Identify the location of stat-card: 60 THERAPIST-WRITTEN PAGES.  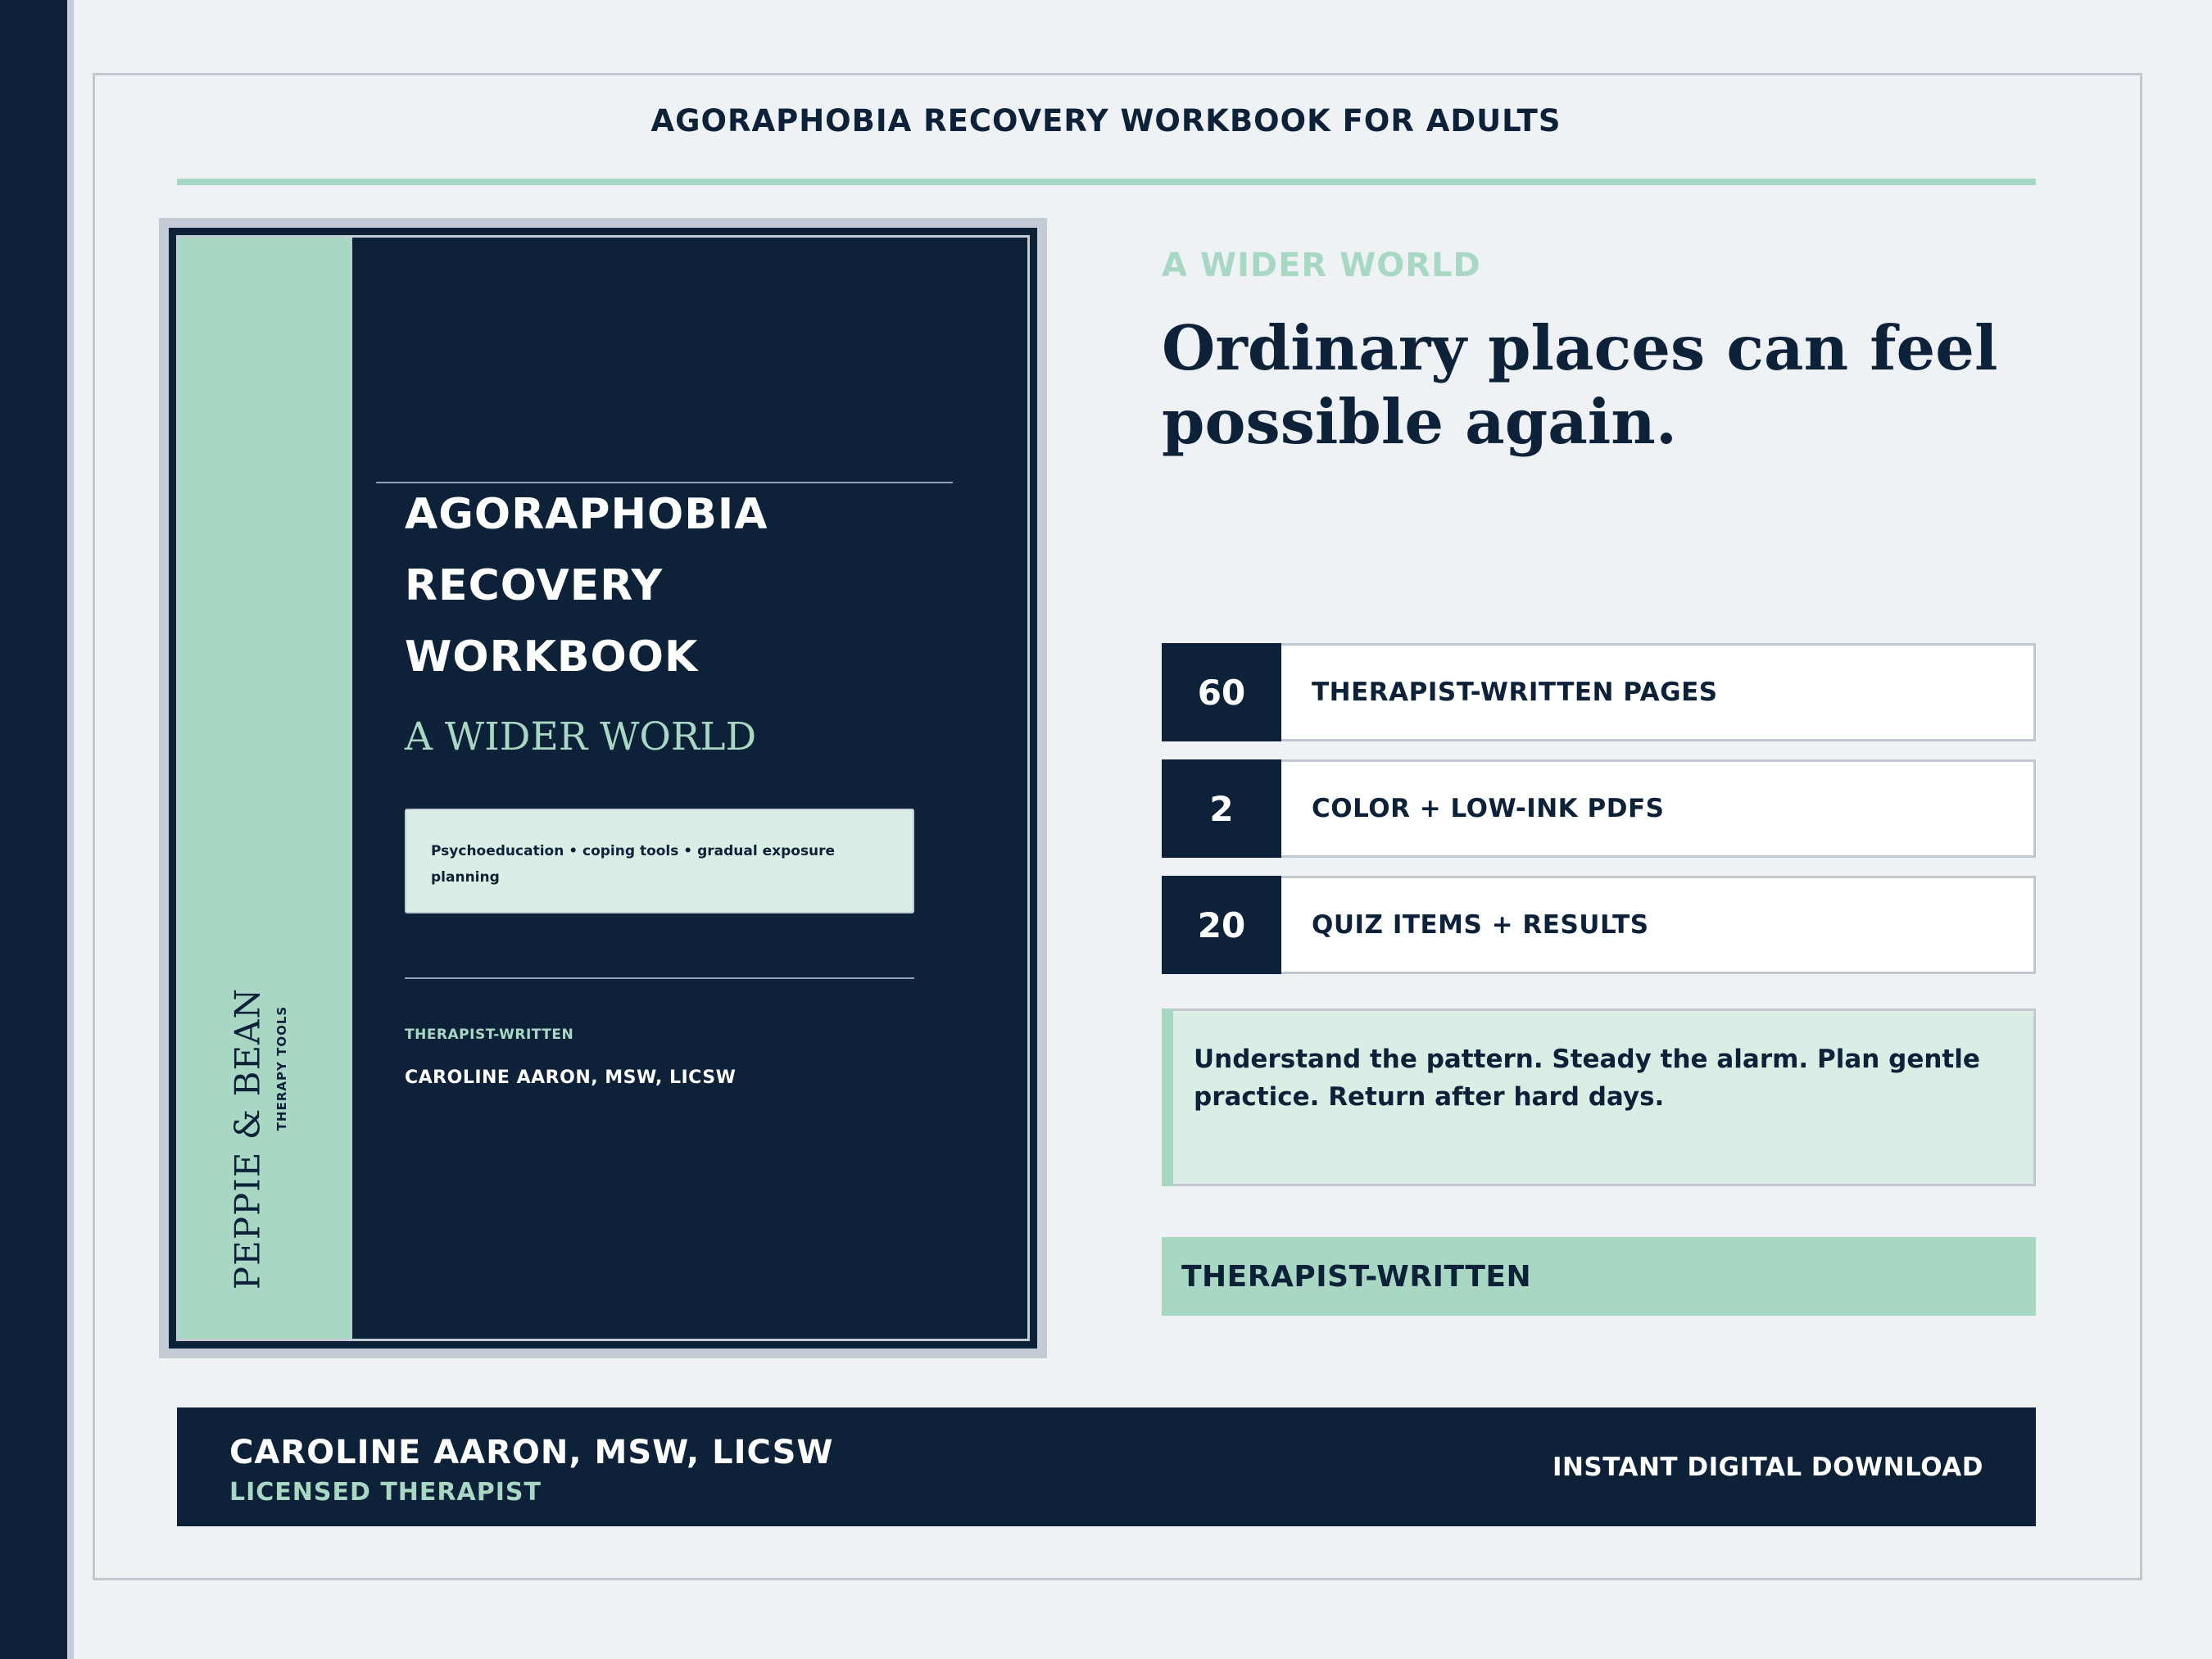
(1599, 692).